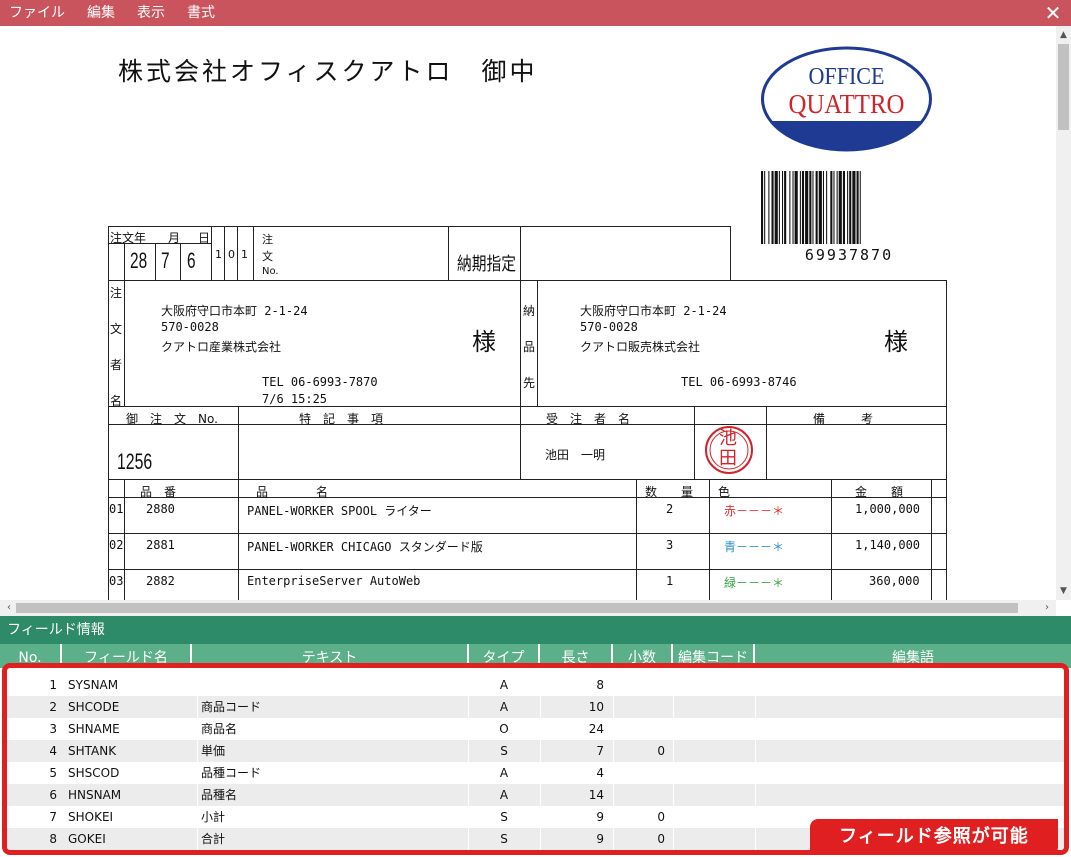 The image size is (1071, 857). I want to click on order-number: 1256, so click(135, 461).